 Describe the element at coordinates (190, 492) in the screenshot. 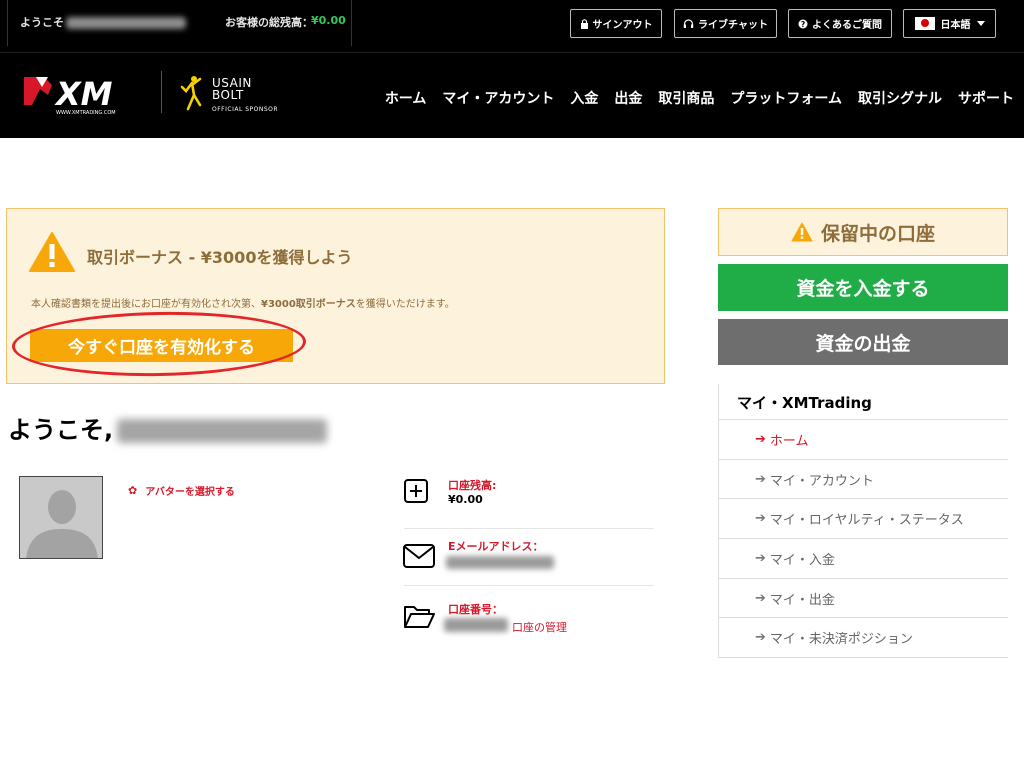

I see `choose-avatar-label: アバターを選択する` at that location.